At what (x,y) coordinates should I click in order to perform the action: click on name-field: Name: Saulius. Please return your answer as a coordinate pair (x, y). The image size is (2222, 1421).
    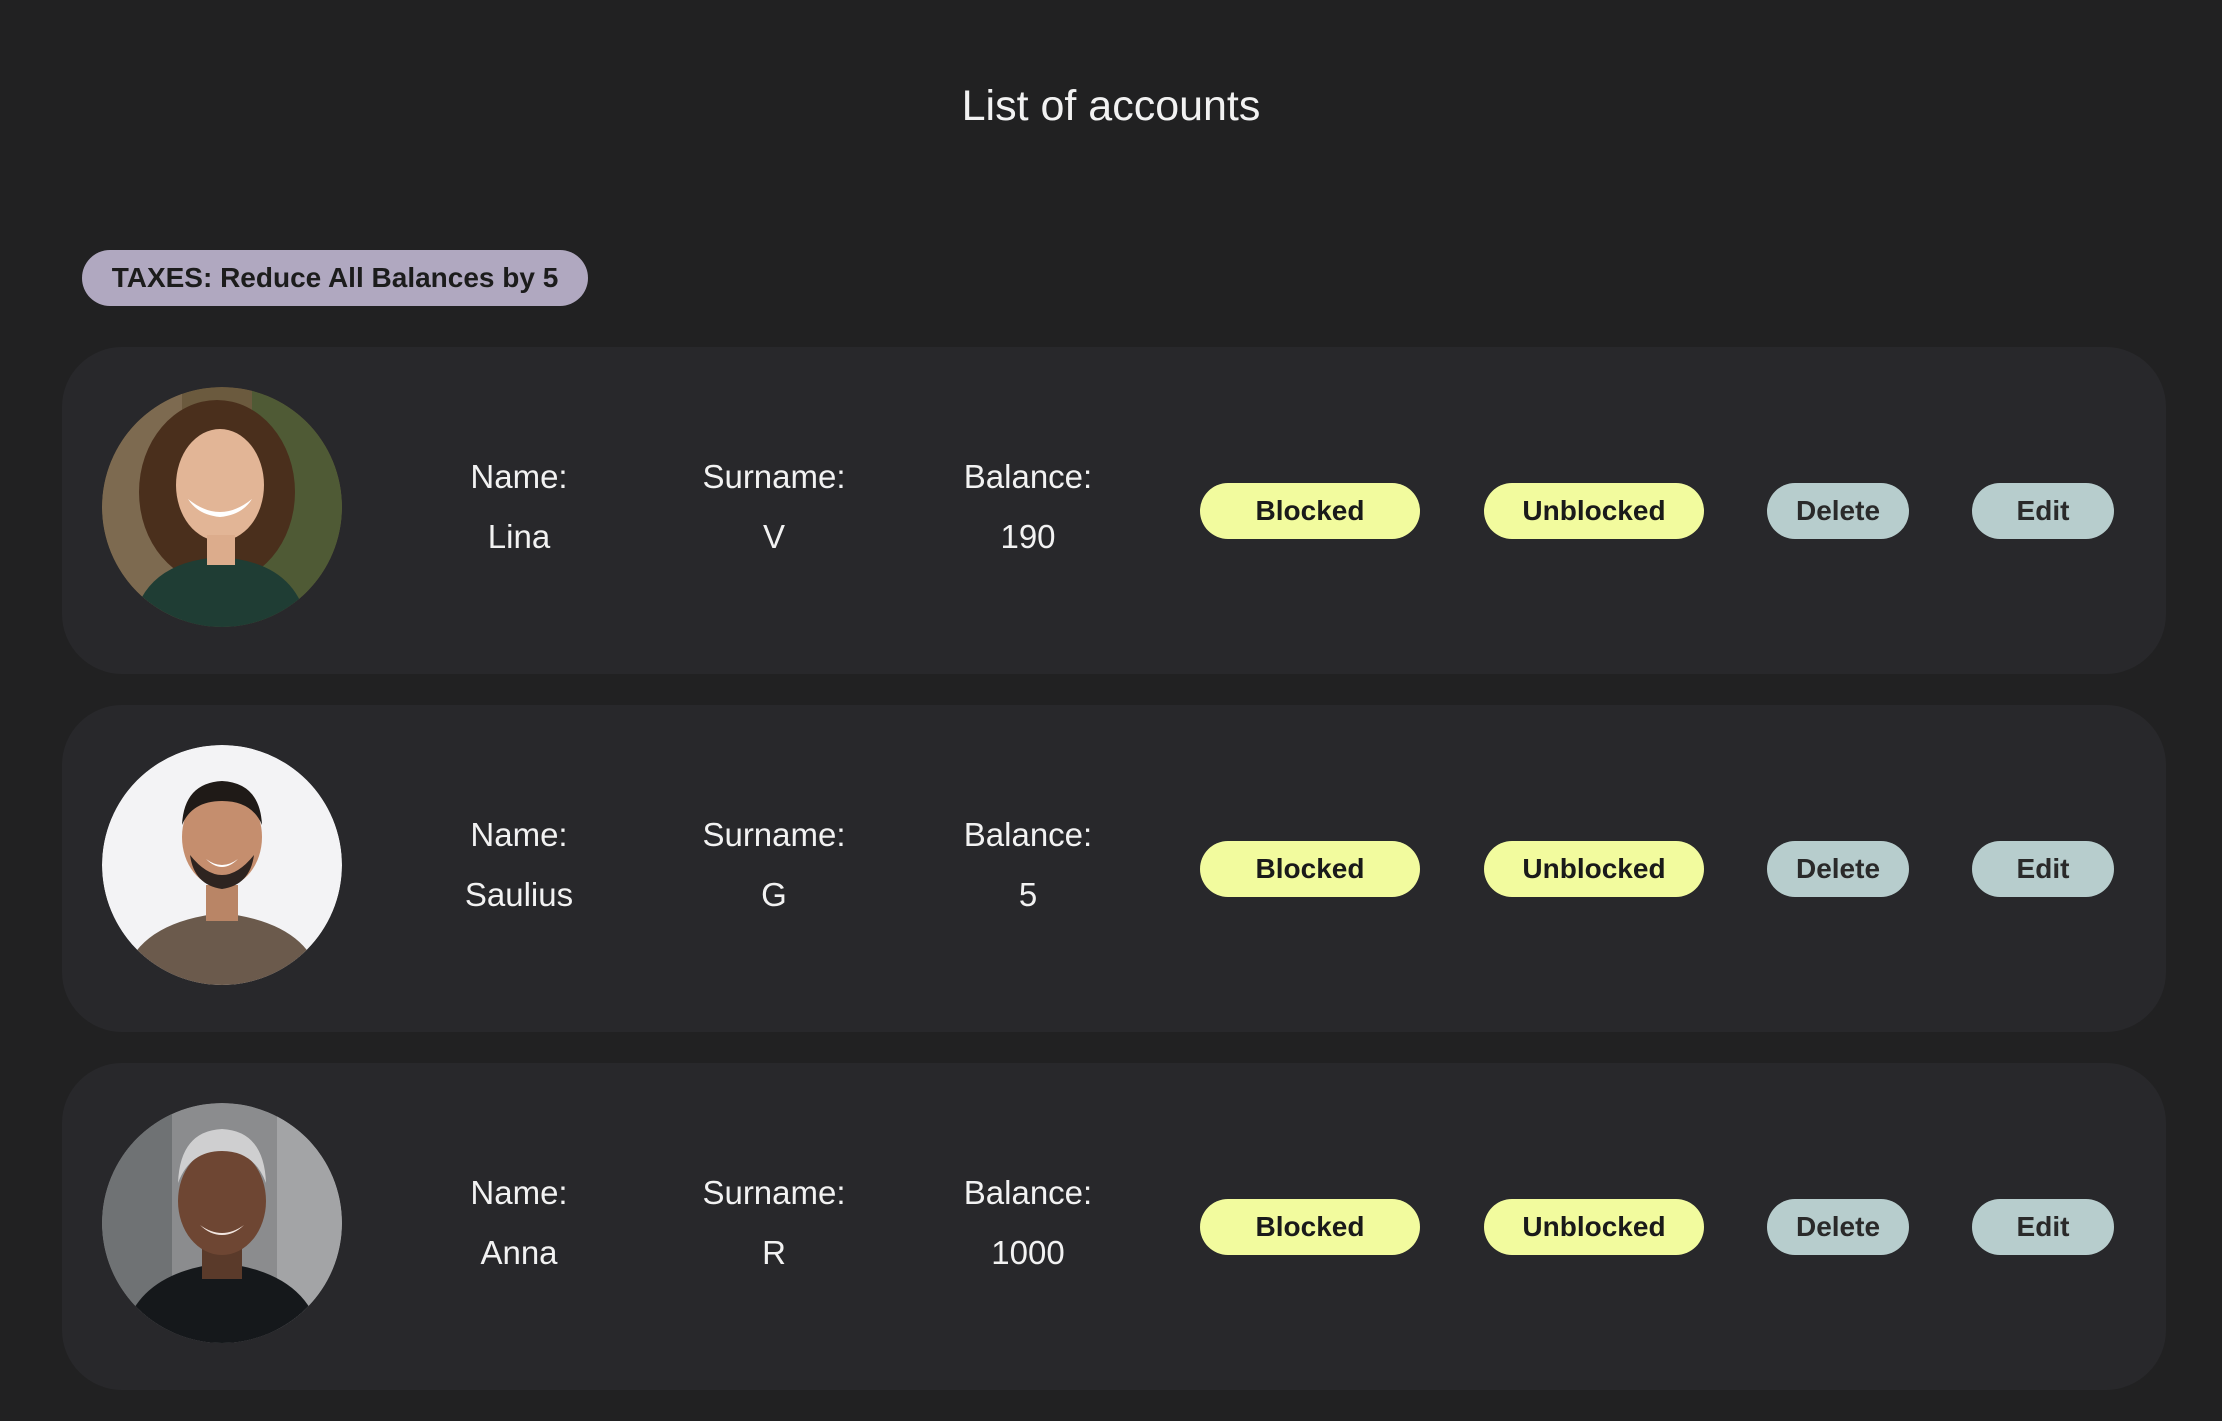
    Looking at the image, I should click on (519, 865).